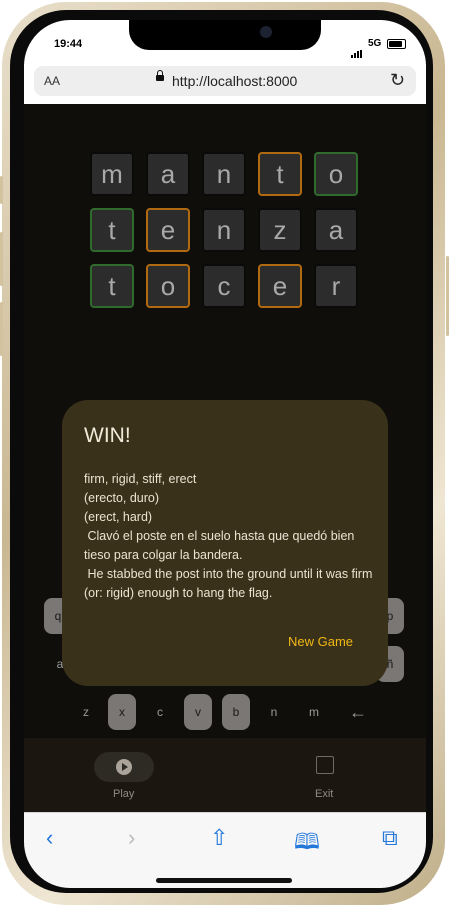  I want to click on nav-play-label: Play, so click(123, 794).